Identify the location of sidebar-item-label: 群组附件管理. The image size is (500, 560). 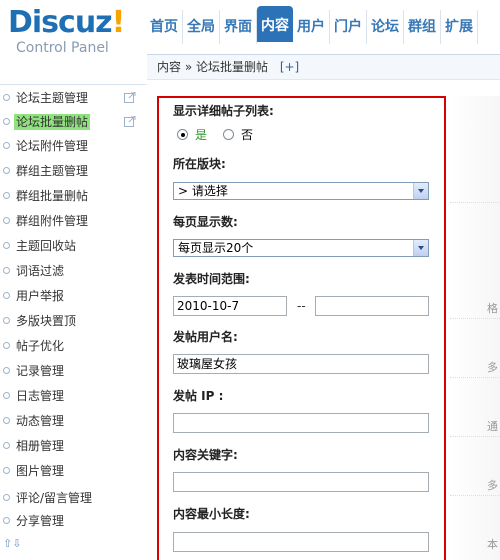
(52, 221).